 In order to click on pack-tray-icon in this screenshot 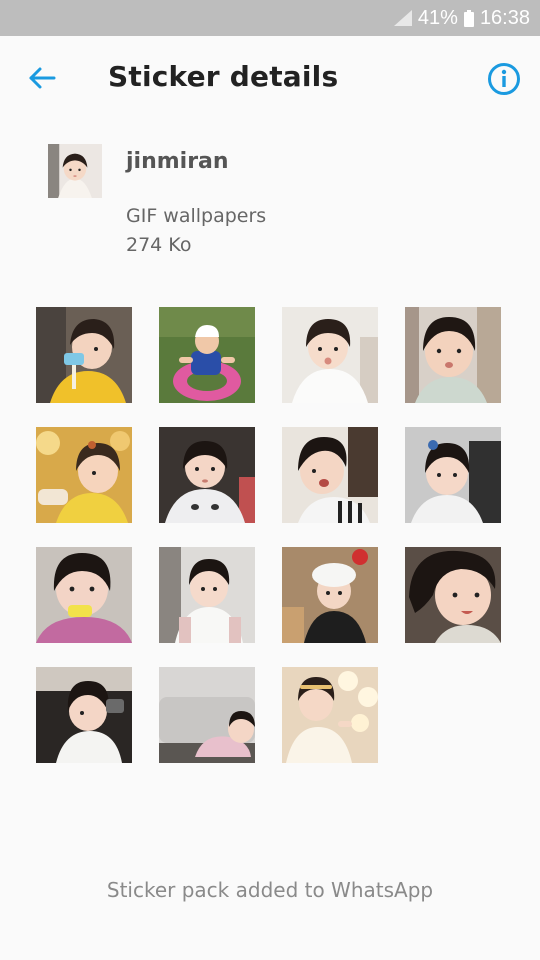, I will do `click(75, 171)`.